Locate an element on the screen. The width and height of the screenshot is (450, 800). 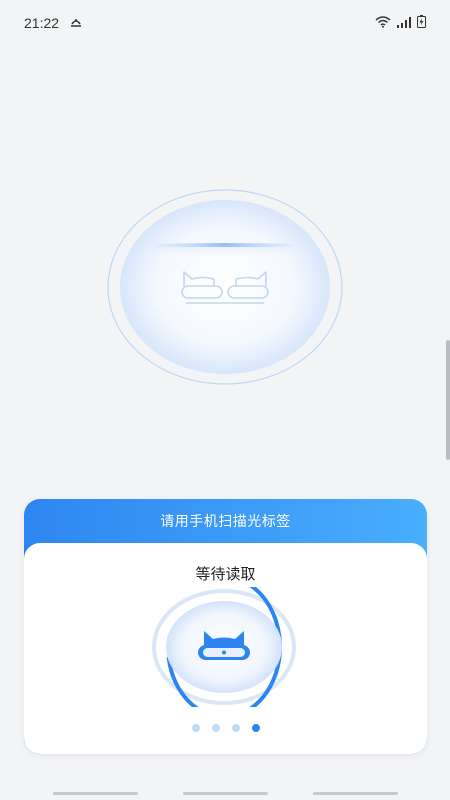
nav-recents is located at coordinates (95, 793).